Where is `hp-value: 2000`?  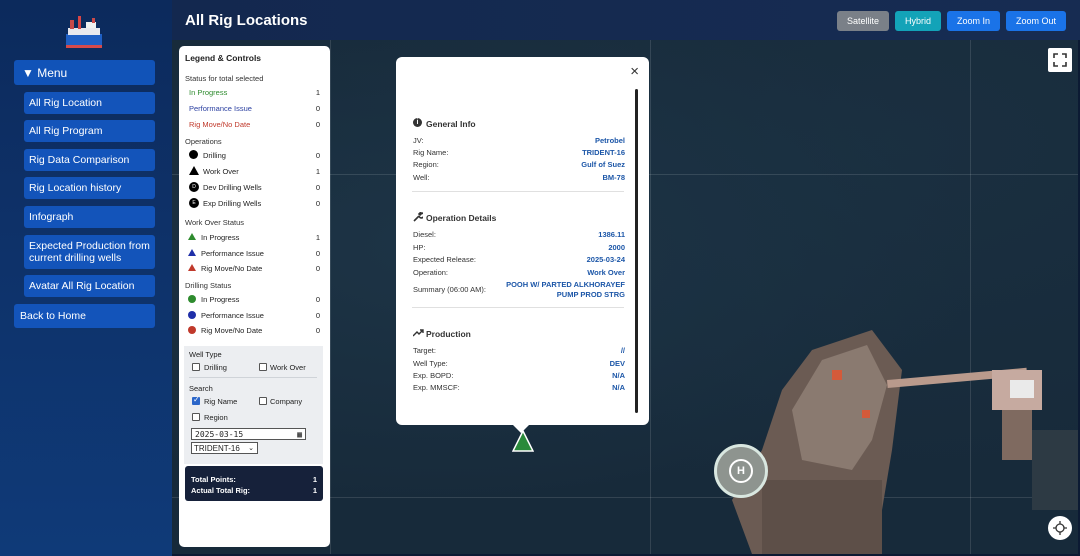
hp-value: 2000 is located at coordinates (616, 247).